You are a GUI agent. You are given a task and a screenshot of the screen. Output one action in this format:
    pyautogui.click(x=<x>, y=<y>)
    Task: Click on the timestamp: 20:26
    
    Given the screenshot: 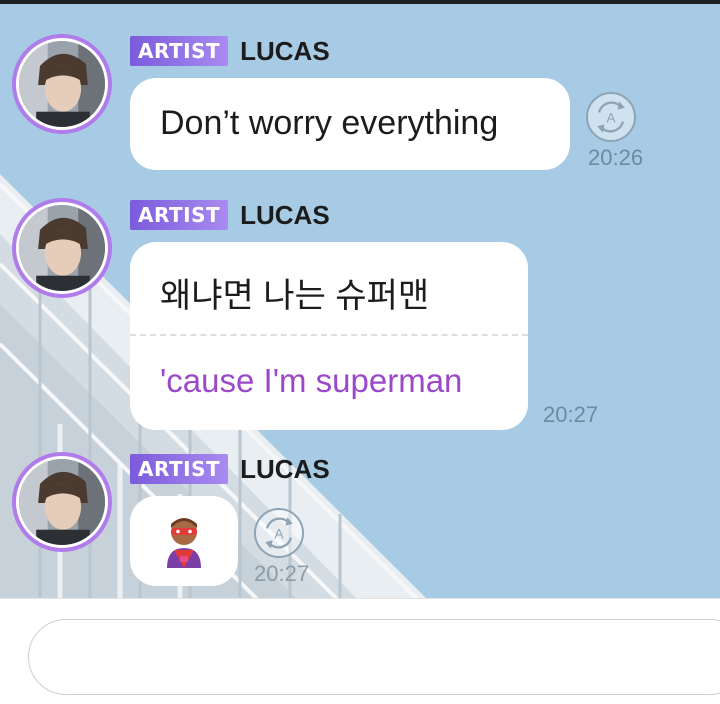 What is the action you would take?
    pyautogui.click(x=616, y=157)
    